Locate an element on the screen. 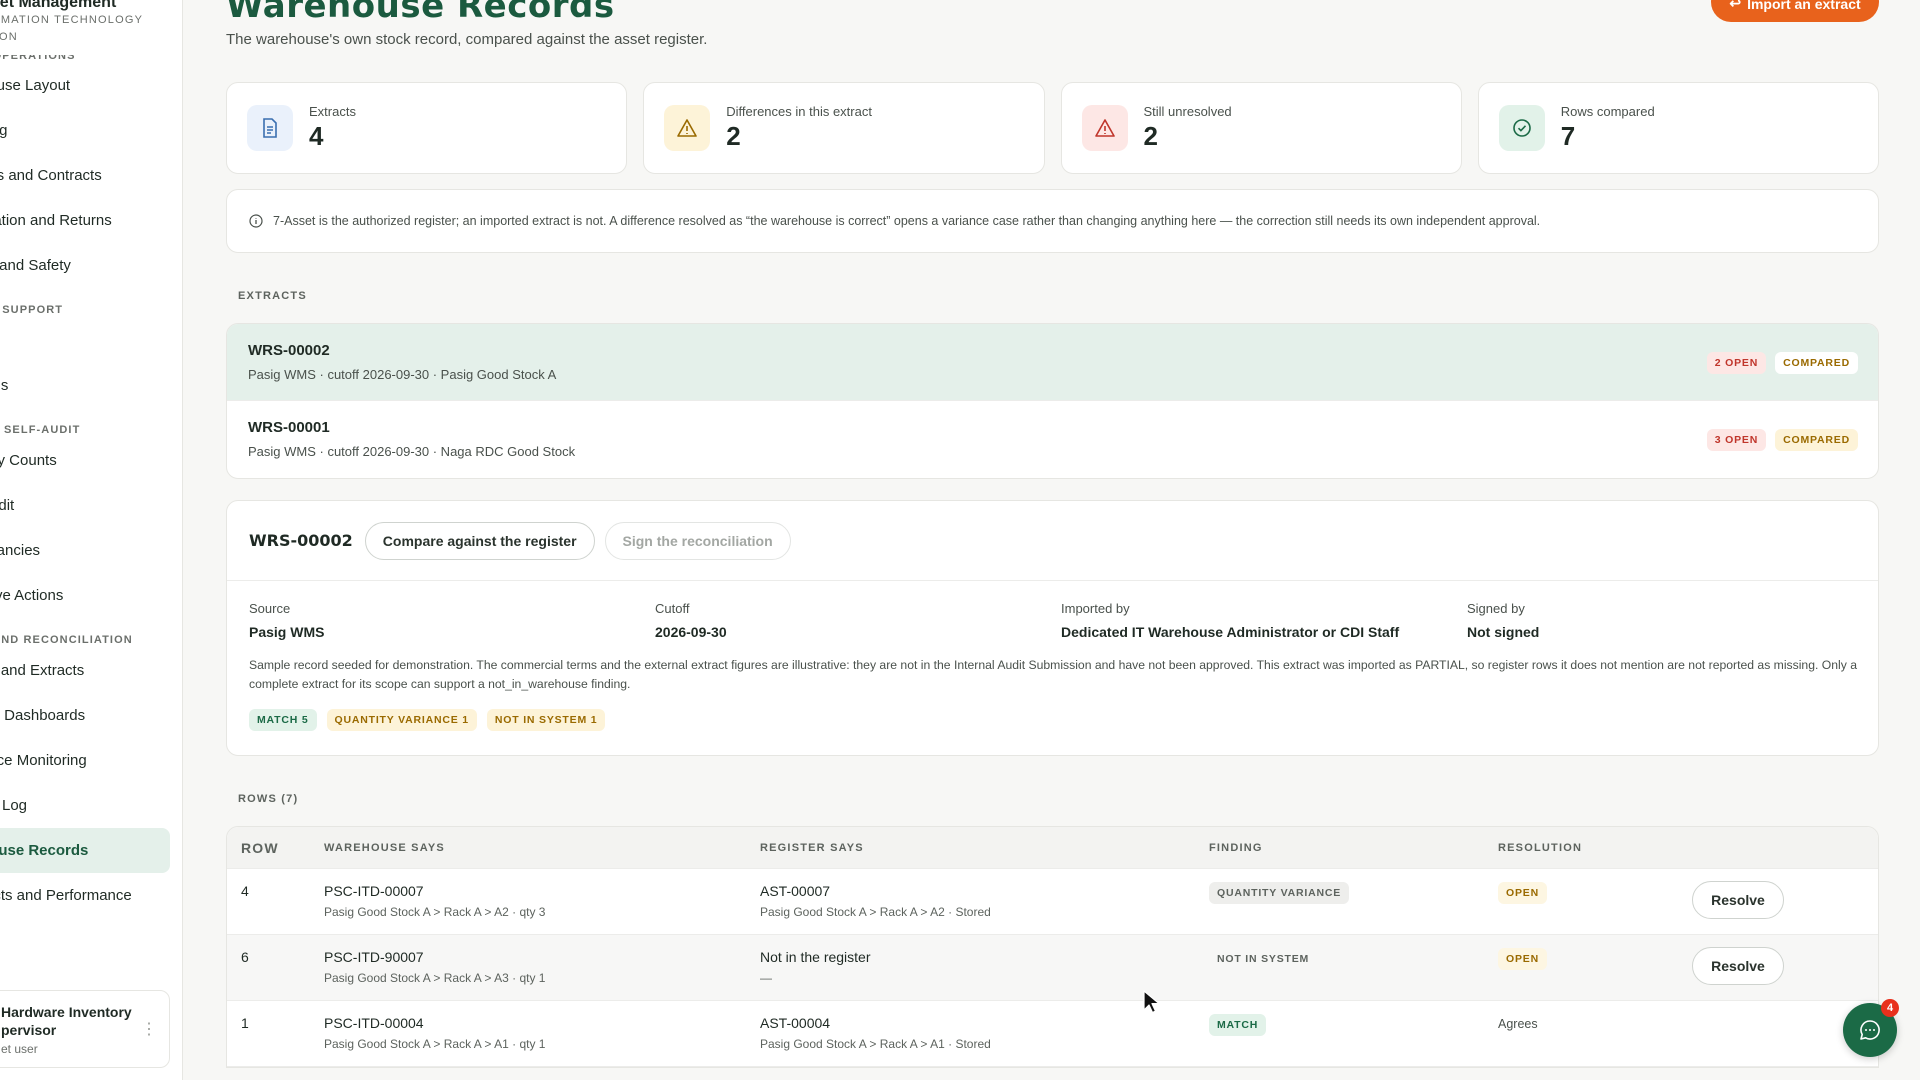 This screenshot has width=1920, height=1080. field-value: Not signed is located at coordinates (1503, 632).